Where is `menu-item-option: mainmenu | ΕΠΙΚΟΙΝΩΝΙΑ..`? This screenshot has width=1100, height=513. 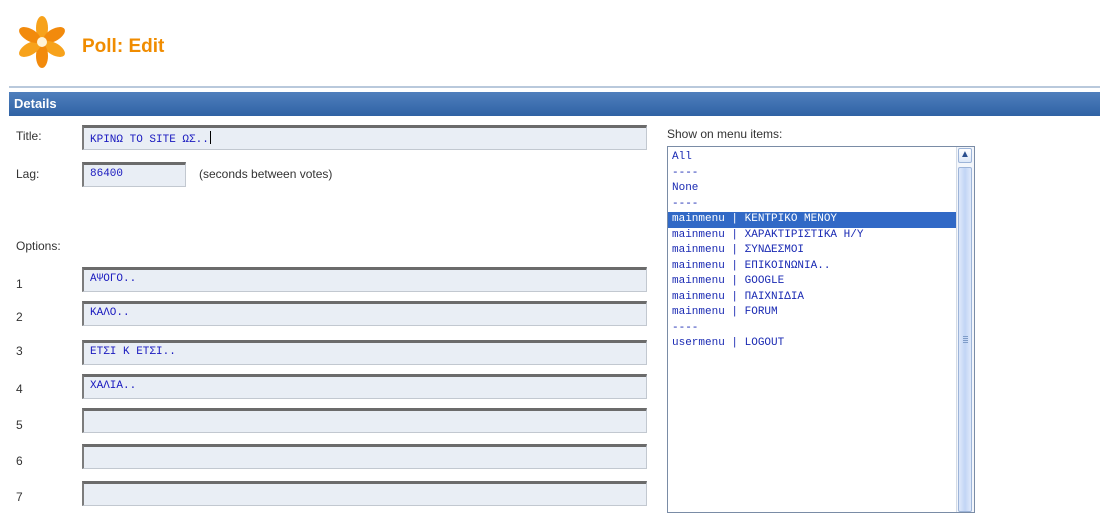
menu-item-option: mainmenu | ΕΠΙΚΟΙΝΩΝΙΑ.. is located at coordinates (813, 267).